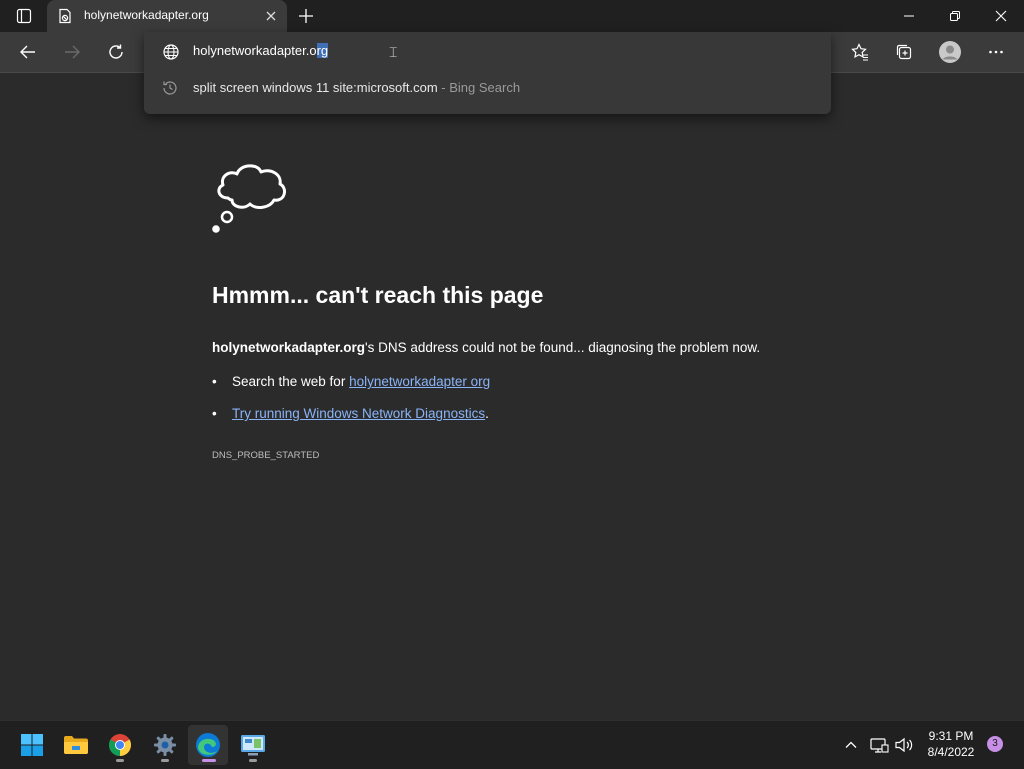 The height and width of the screenshot is (769, 1024). I want to click on back-button, so click(28, 52).